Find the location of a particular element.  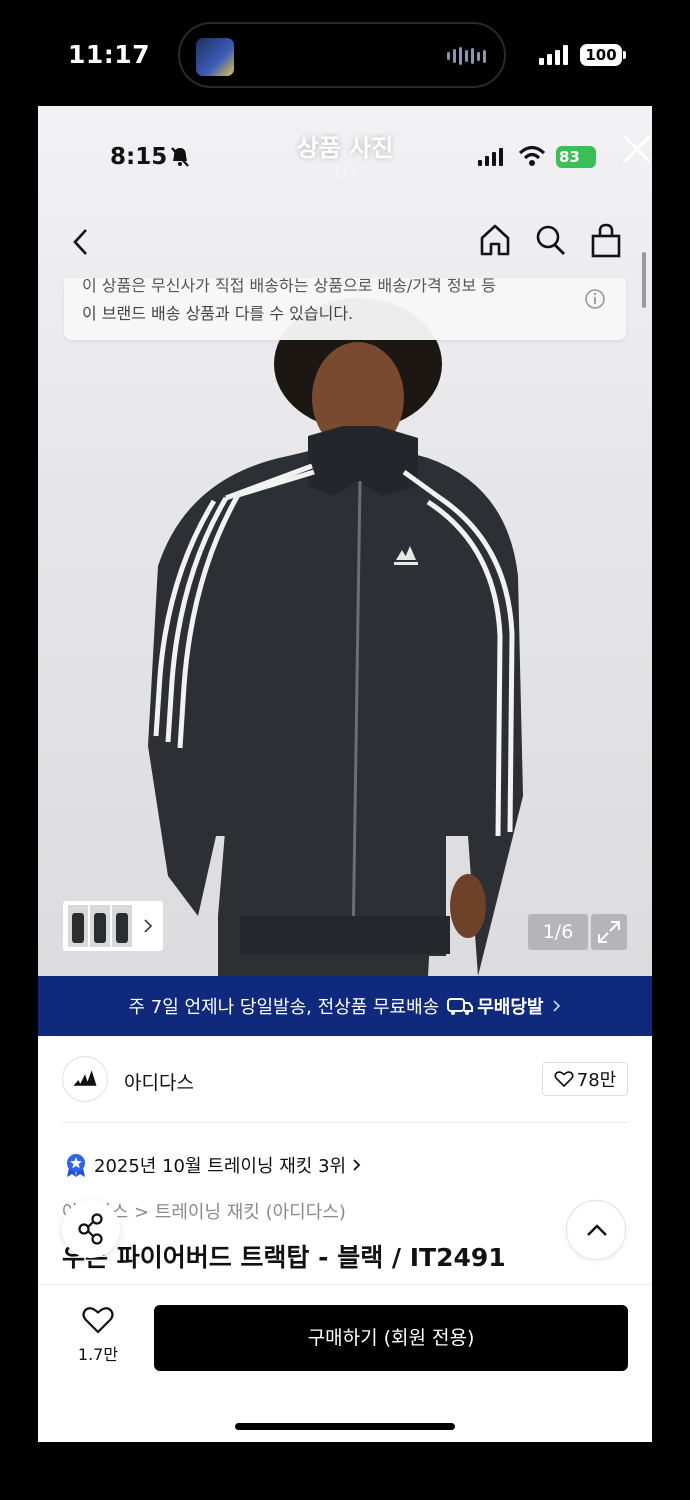

purchase-bar: 1.7만 구매하기 (회원 전용) is located at coordinates (345, 1363).